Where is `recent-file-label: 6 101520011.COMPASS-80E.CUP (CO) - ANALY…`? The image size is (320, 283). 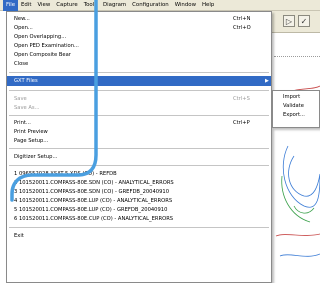 recent-file-label: 6 101520011.COMPASS-80E.CUP (CO) - ANALY… is located at coordinates (94, 219).